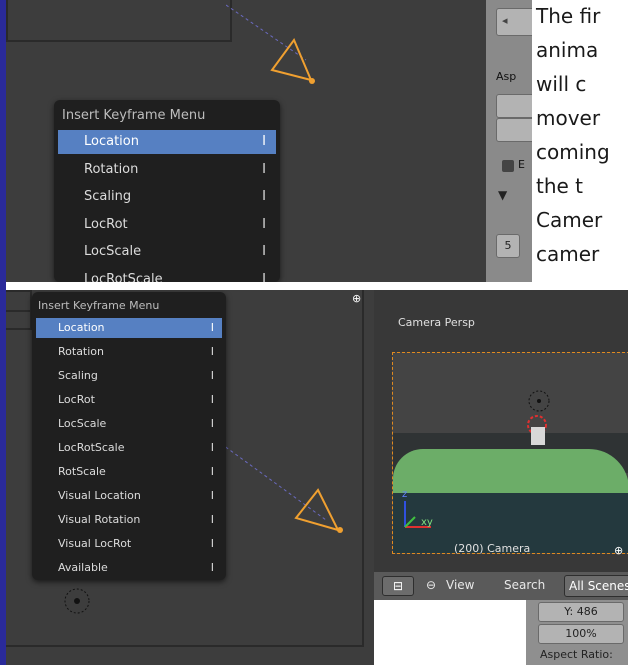 The height and width of the screenshot is (665, 628). I want to click on text-line: The fir, so click(568, 16).